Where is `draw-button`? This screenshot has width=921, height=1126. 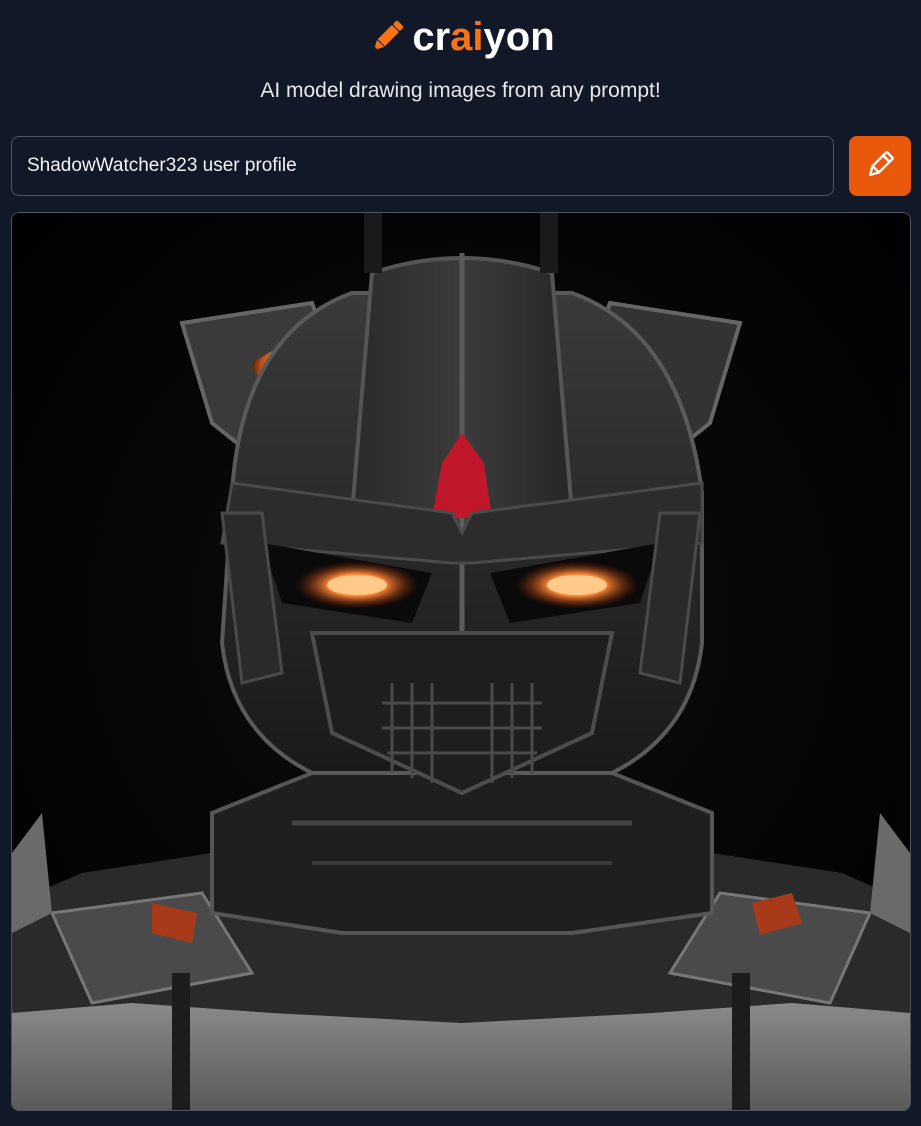 draw-button is located at coordinates (880, 166).